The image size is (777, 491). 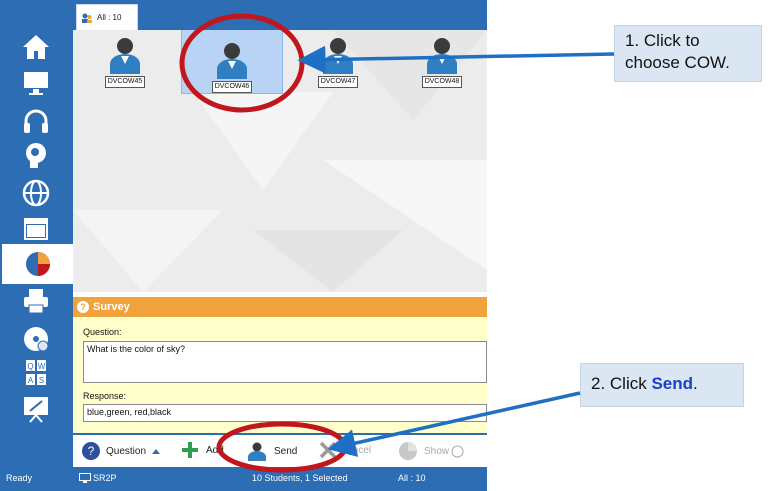 What do you see at coordinates (621, 383) in the screenshot?
I see `callout-step2-prefix: 2. Click` at bounding box center [621, 383].